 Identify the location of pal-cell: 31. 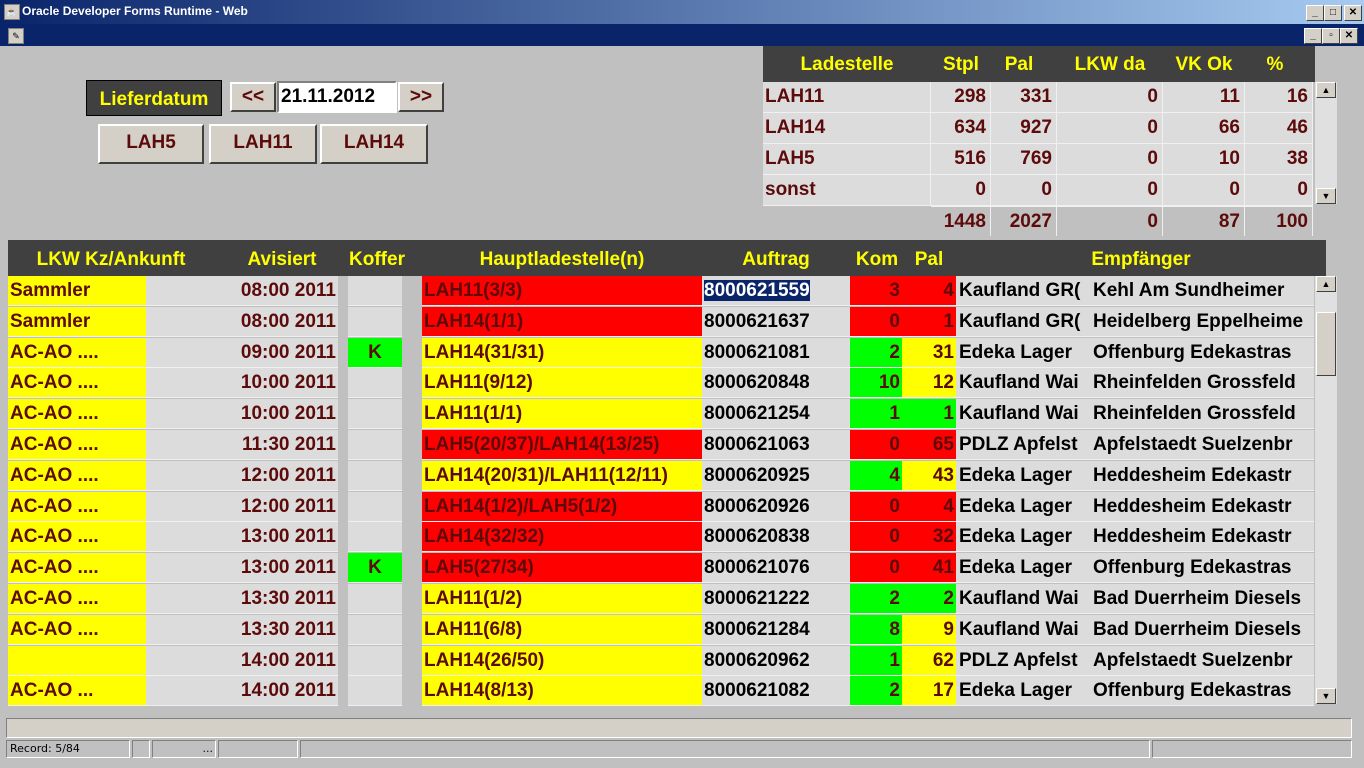
(929, 352).